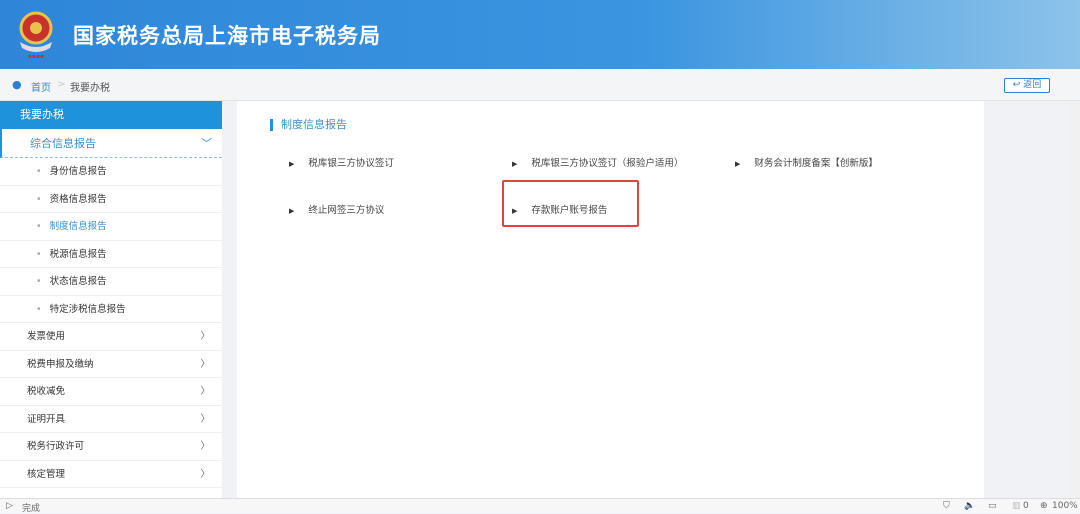 The image size is (1080, 514). I want to click on sidebar-subitem-label: 身份信息报告, so click(78, 171).